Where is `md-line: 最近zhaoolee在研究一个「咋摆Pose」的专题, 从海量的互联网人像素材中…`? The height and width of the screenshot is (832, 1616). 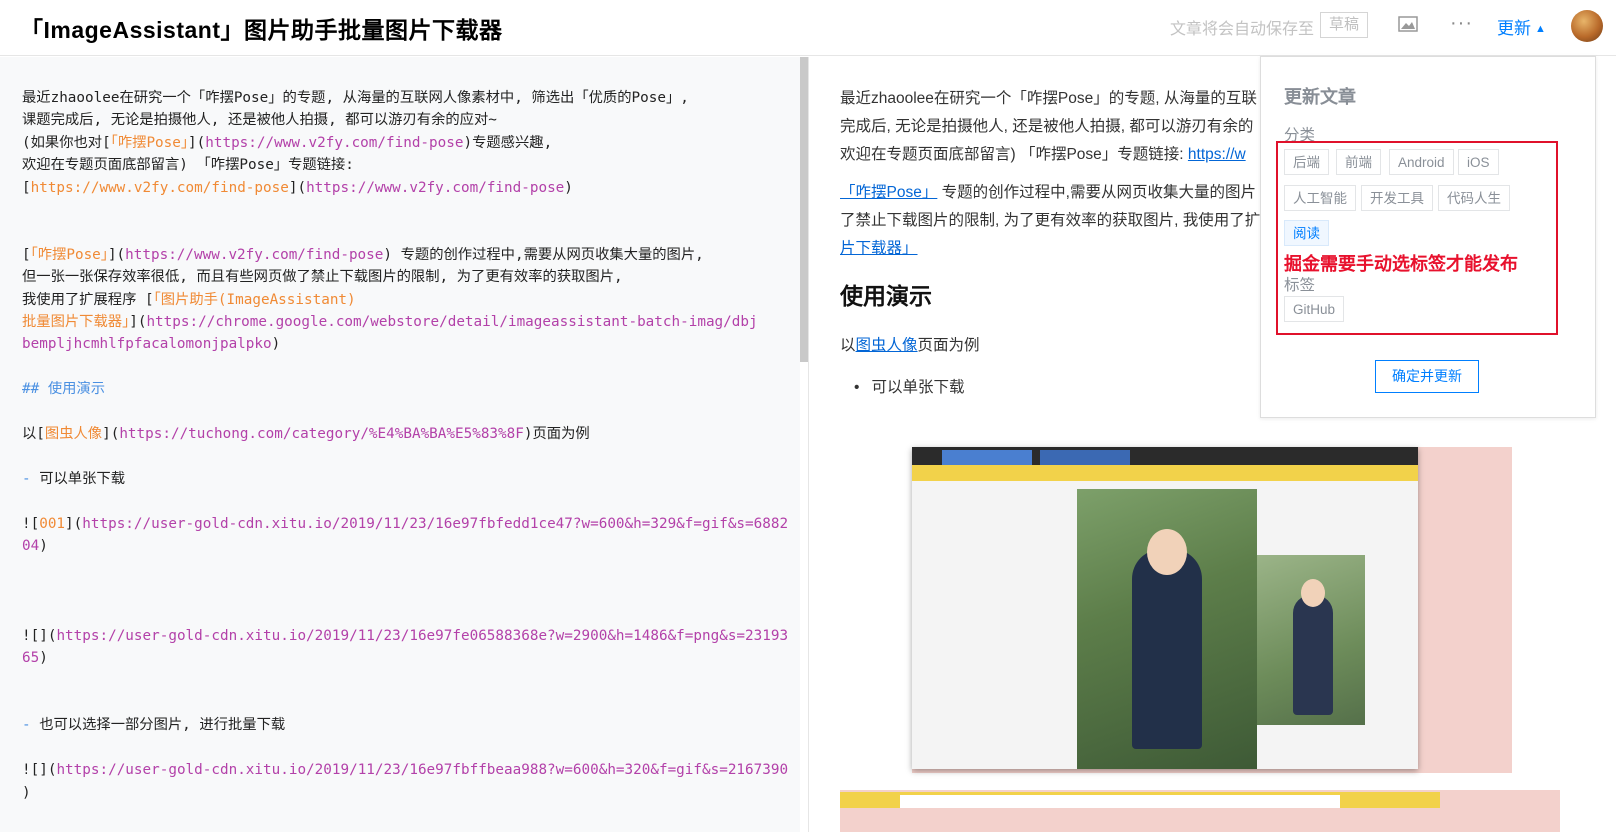 md-line: 最近zhaoolee在研究一个「咋摆Pose」的专题, 从海量的互联网人像素材中… is located at coordinates (355, 98).